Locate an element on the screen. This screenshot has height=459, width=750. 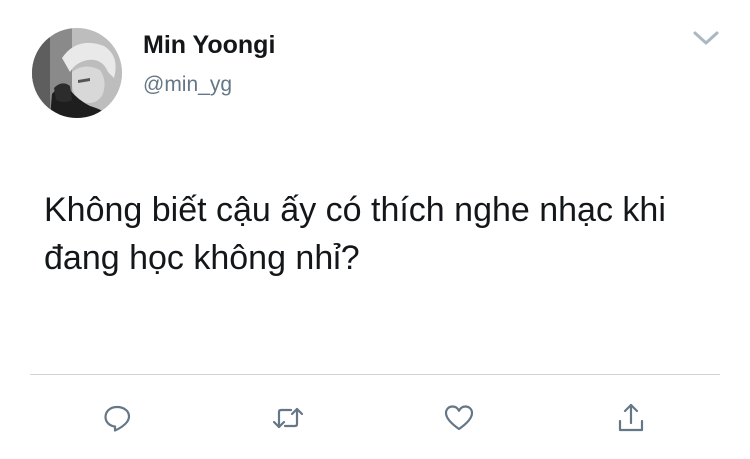
avatar-photo is located at coordinates (77, 73).